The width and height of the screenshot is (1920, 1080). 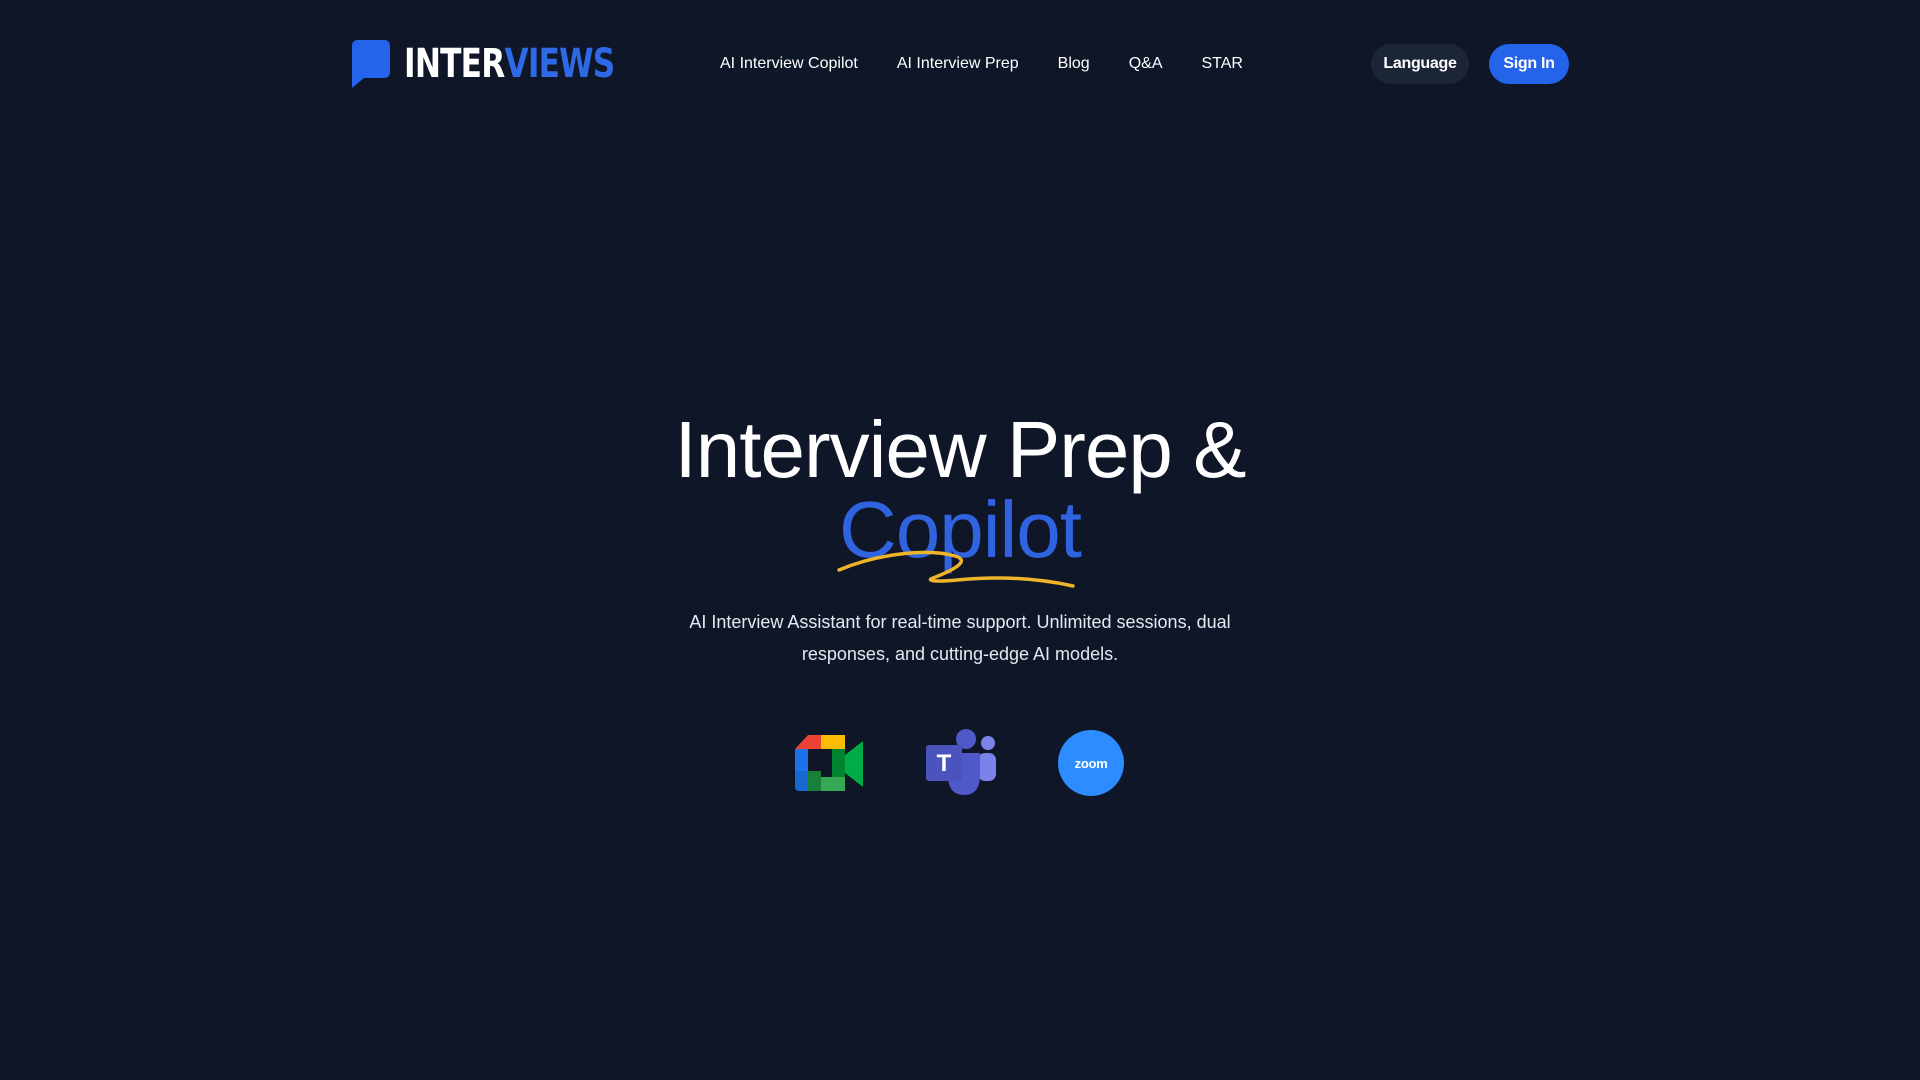 I want to click on speech-bubble-logo-icon, so click(x=371, y=64).